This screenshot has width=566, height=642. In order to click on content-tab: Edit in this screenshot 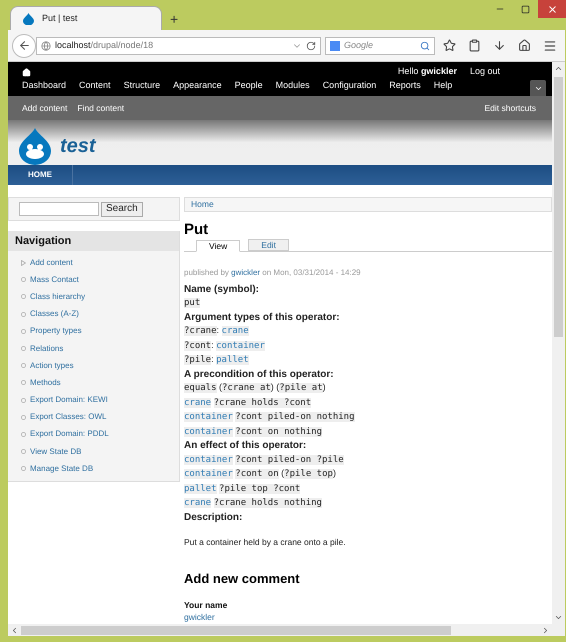, I will do `click(268, 244)`.